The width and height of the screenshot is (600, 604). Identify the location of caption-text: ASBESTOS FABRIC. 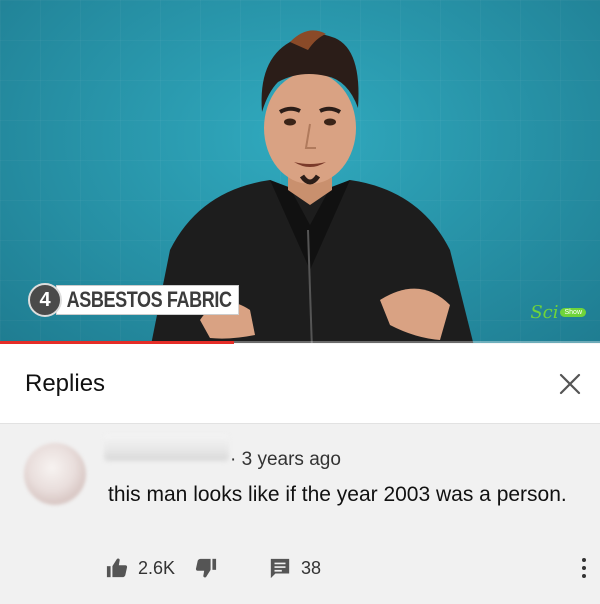
(147, 300).